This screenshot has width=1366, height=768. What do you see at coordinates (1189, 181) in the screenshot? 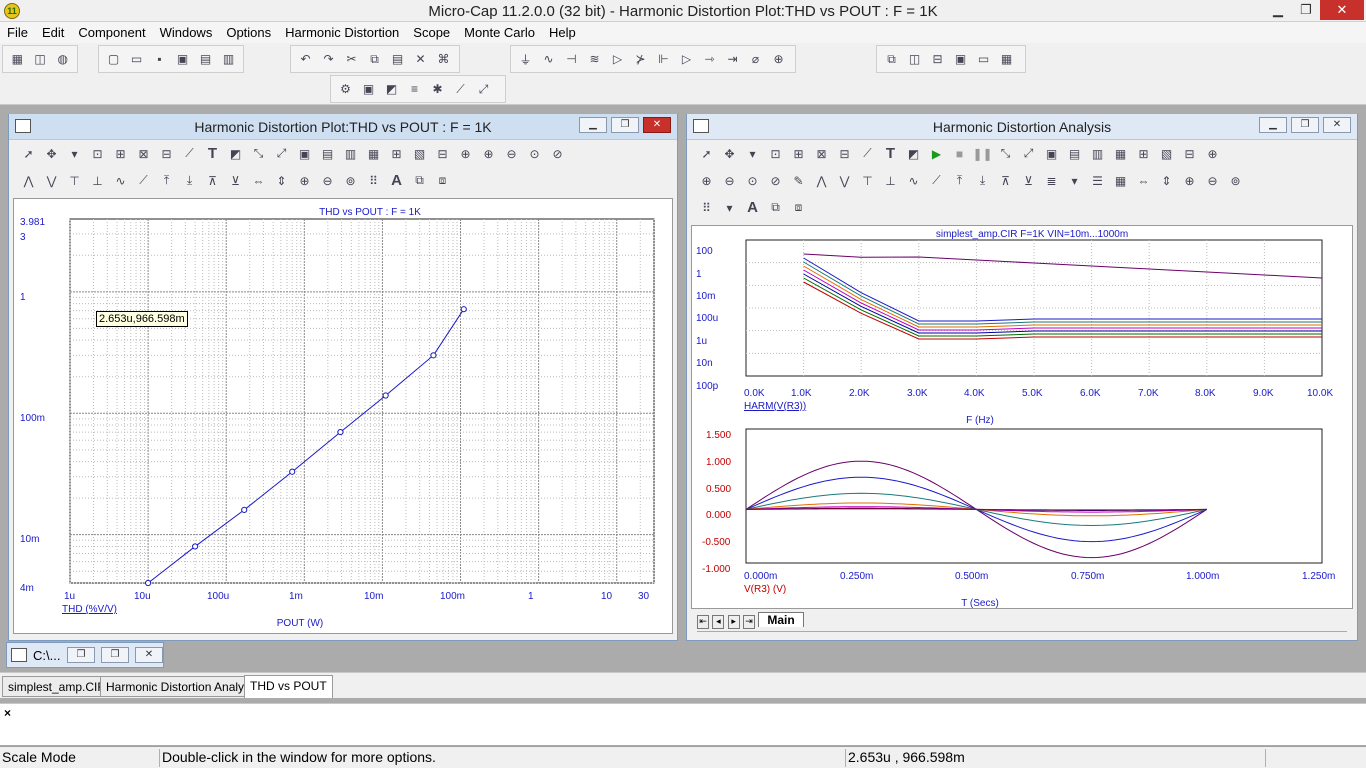
I see `magnify-plus-icon: ⊕` at bounding box center [1189, 181].